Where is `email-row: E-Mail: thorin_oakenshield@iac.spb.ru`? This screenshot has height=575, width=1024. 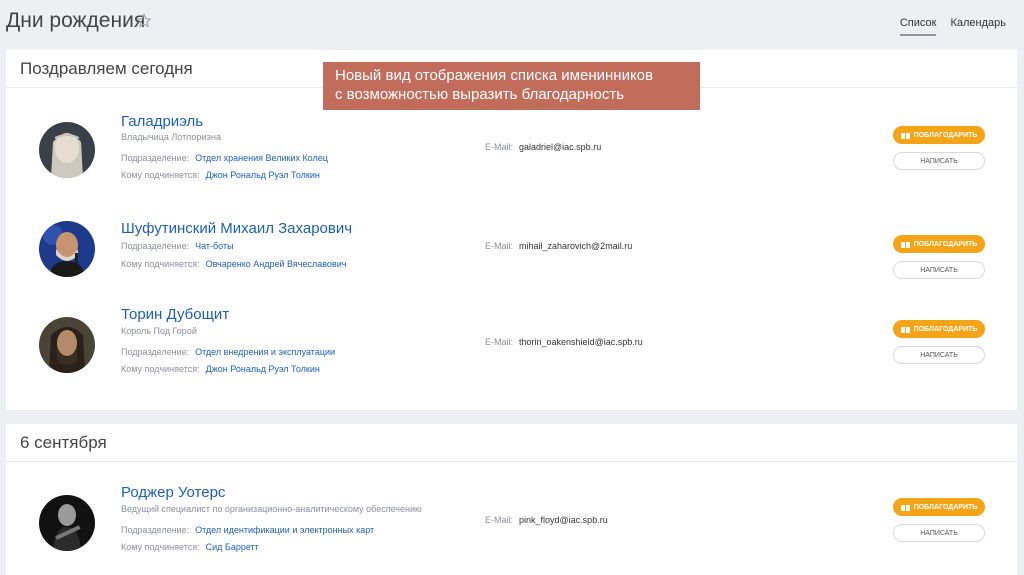
email-row: E-Mail: thorin_oakenshield@iac.spb.ru is located at coordinates (564, 342).